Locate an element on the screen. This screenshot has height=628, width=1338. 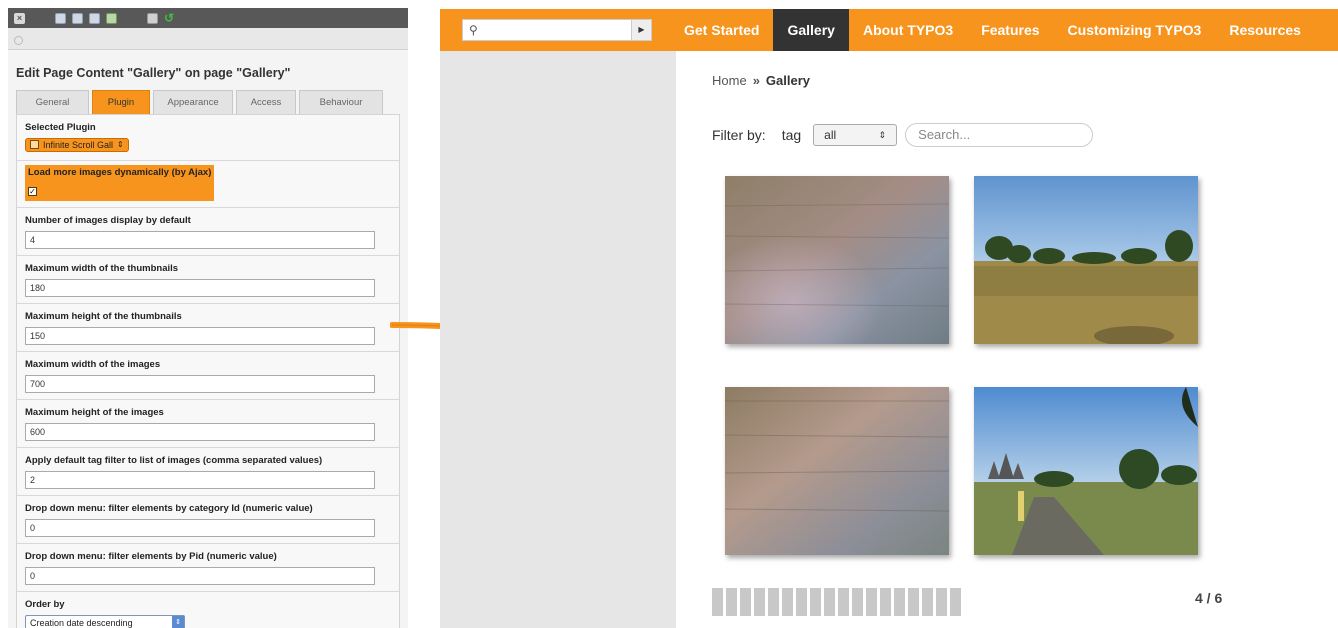
field-image-height: Maximum height of the images 600 is located at coordinates (208, 424).